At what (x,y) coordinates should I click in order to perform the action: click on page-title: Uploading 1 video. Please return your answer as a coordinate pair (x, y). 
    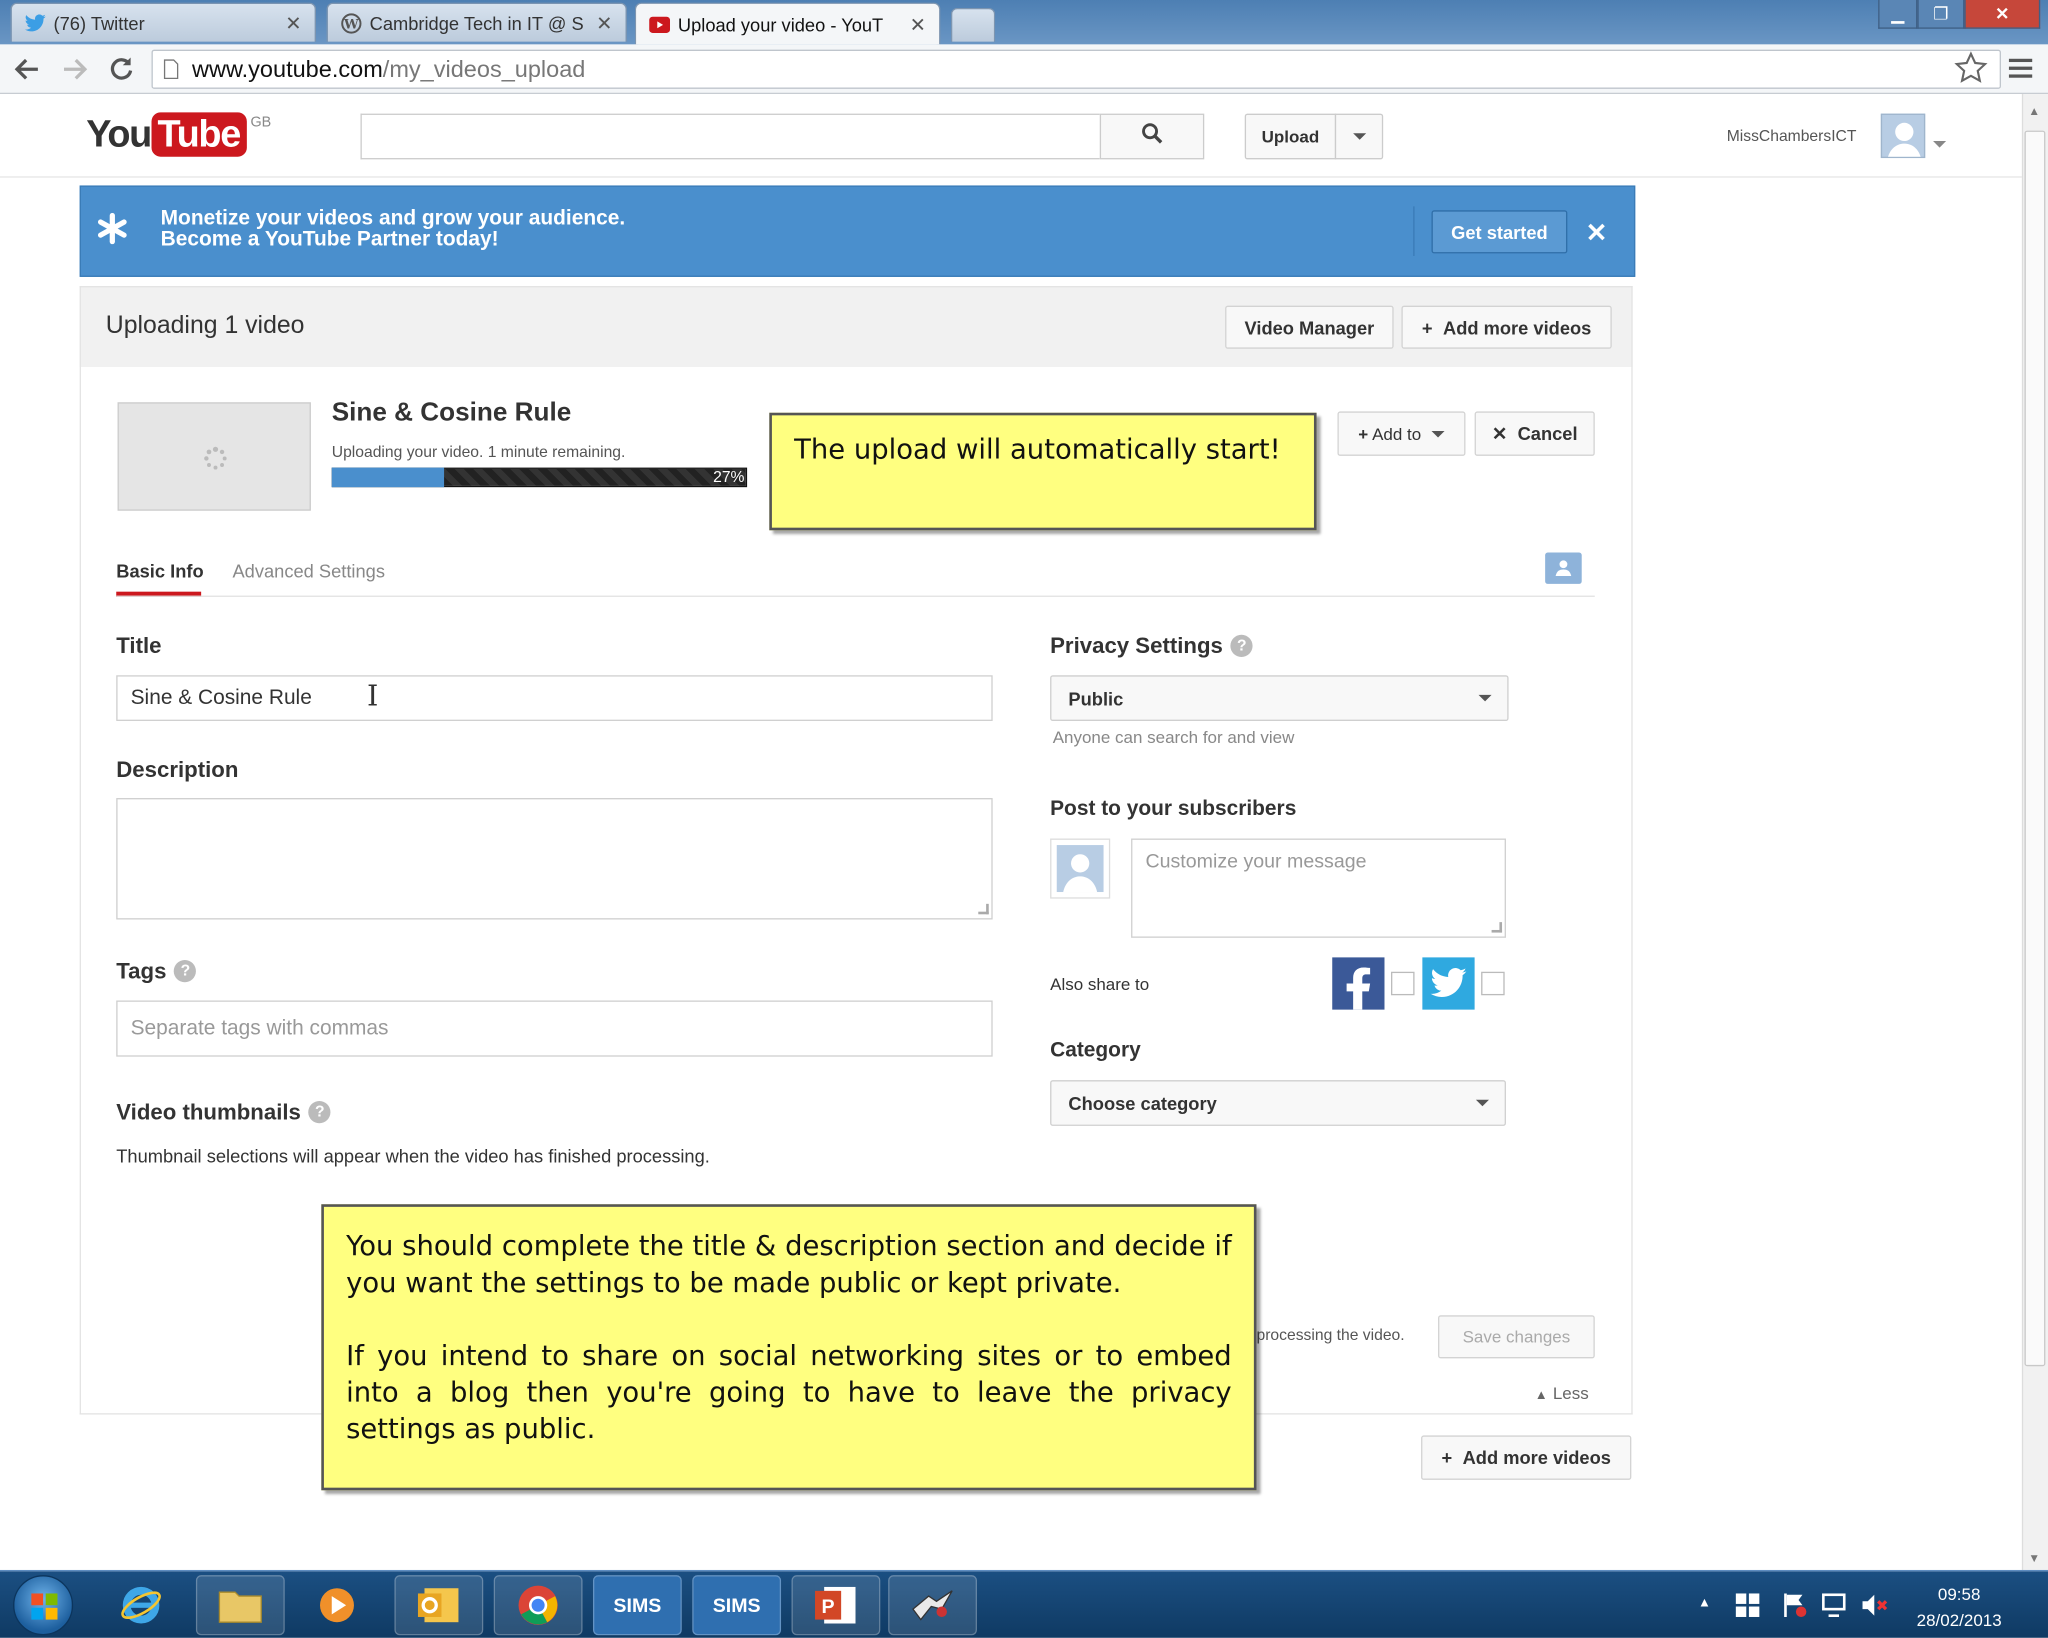
    Looking at the image, I should click on (205, 326).